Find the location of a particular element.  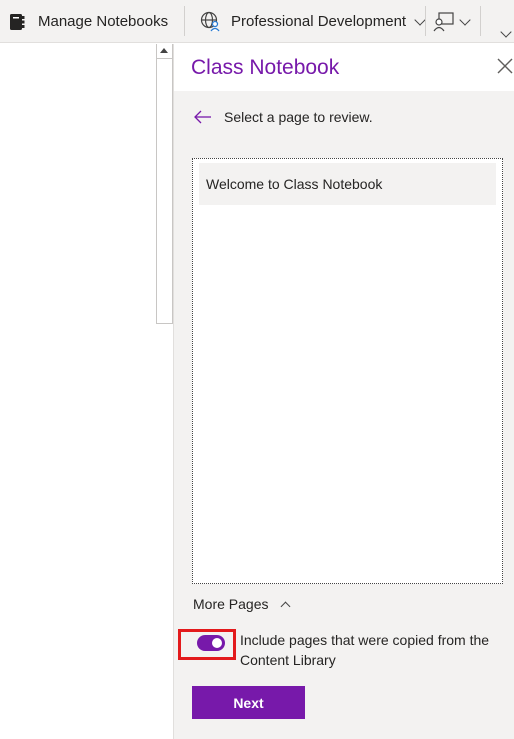

professional-development-button: Professional Development is located at coordinates (313, 21).